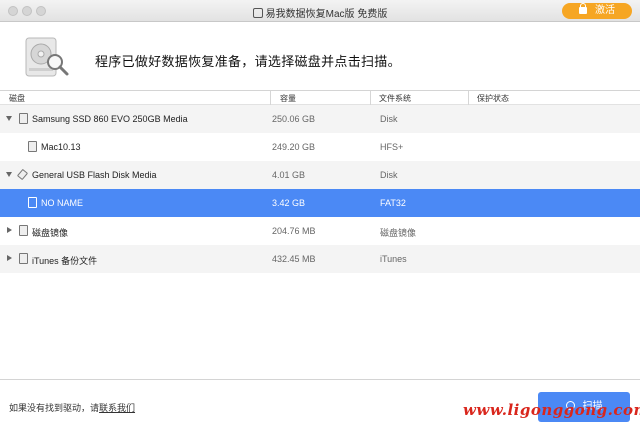 This screenshot has width=640, height=433. I want to click on table-header: 磁盘 容量 文件系统 保护状态, so click(320, 98).